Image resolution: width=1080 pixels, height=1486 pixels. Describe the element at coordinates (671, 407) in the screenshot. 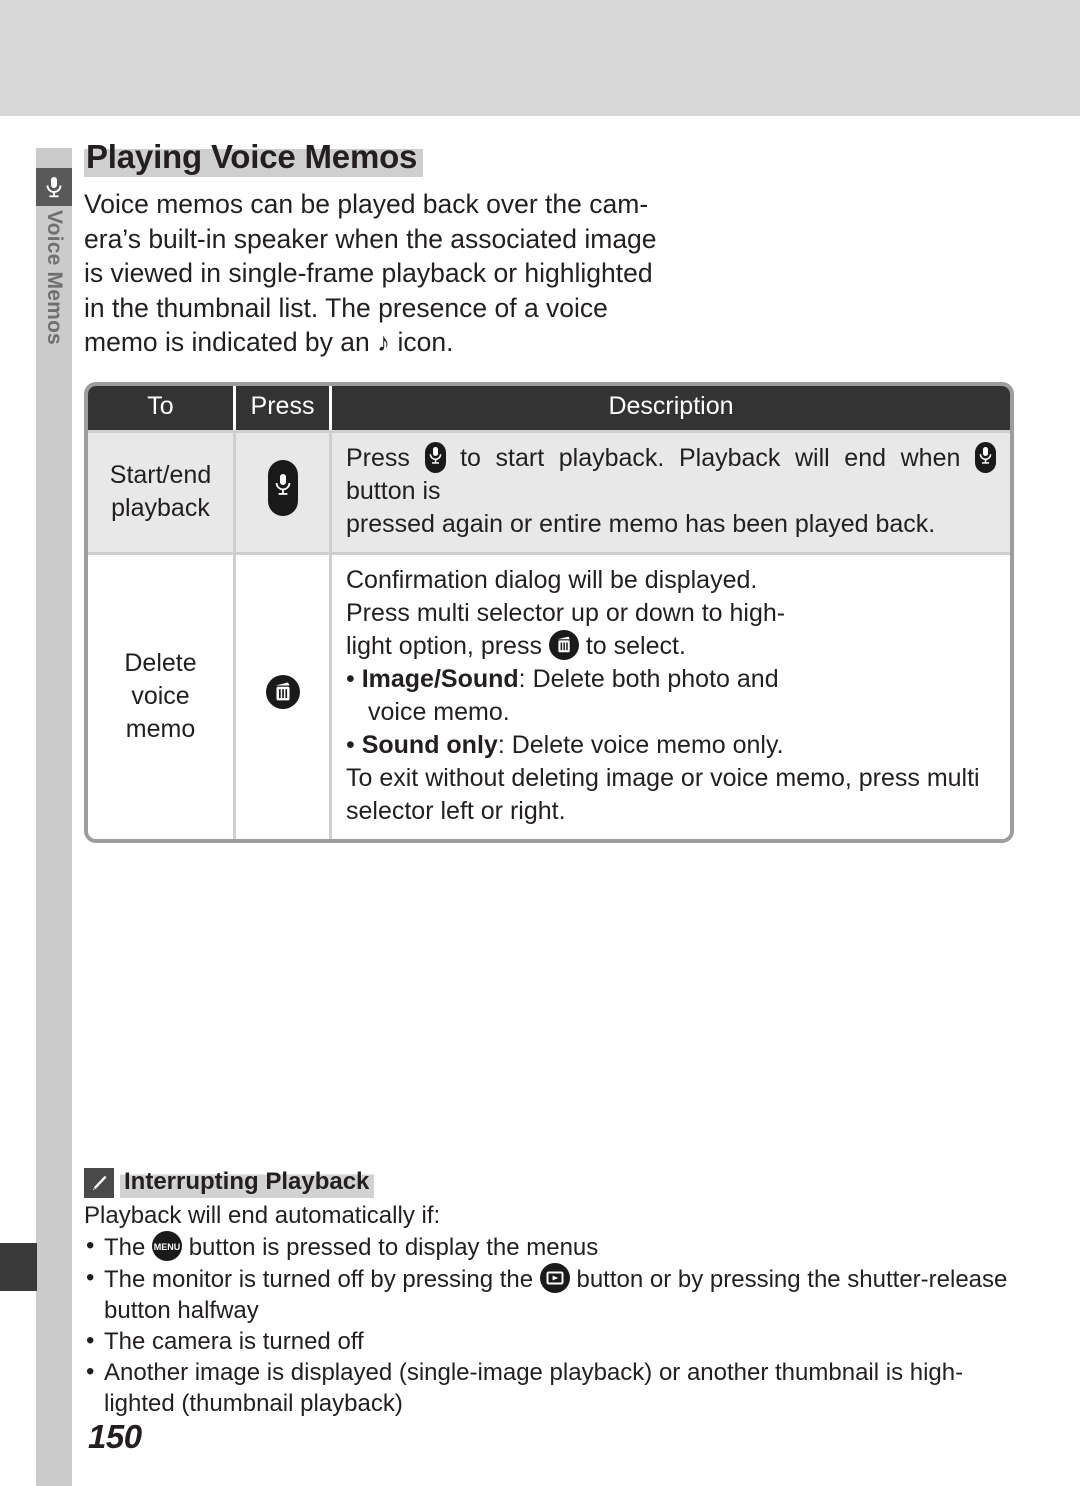

I see `column-header-description: Description` at that location.